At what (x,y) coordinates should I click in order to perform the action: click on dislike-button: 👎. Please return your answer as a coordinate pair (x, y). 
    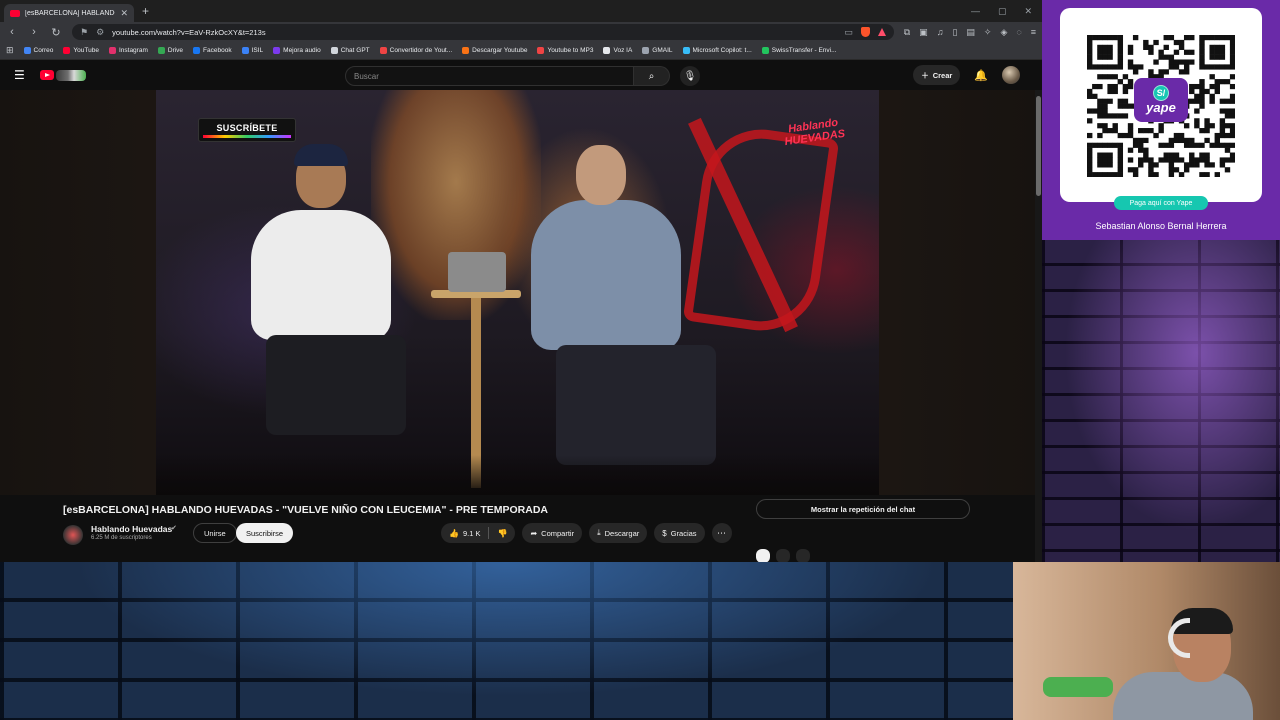
    Looking at the image, I should click on (502, 533).